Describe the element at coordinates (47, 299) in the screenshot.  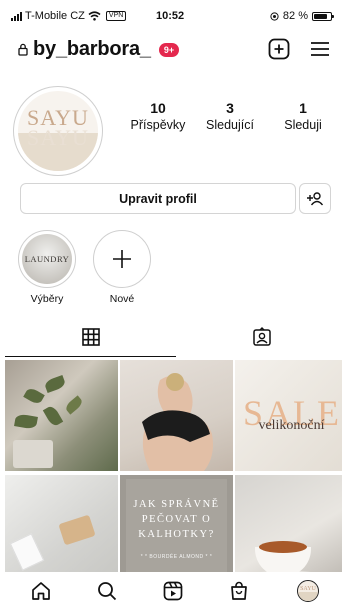
I see `highlight-label: Výběry` at that location.